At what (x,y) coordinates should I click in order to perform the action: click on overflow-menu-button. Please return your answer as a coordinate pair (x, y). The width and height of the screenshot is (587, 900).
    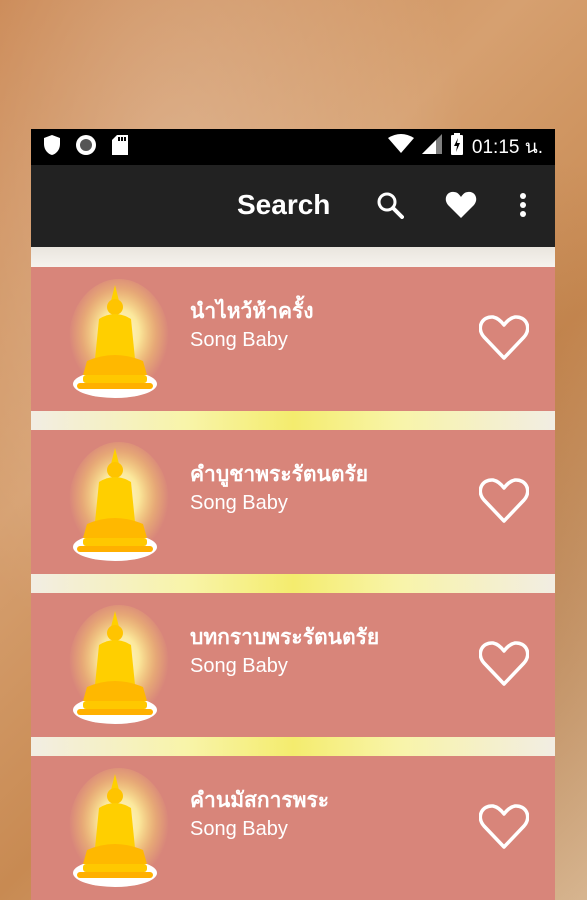
    Looking at the image, I should click on (523, 207).